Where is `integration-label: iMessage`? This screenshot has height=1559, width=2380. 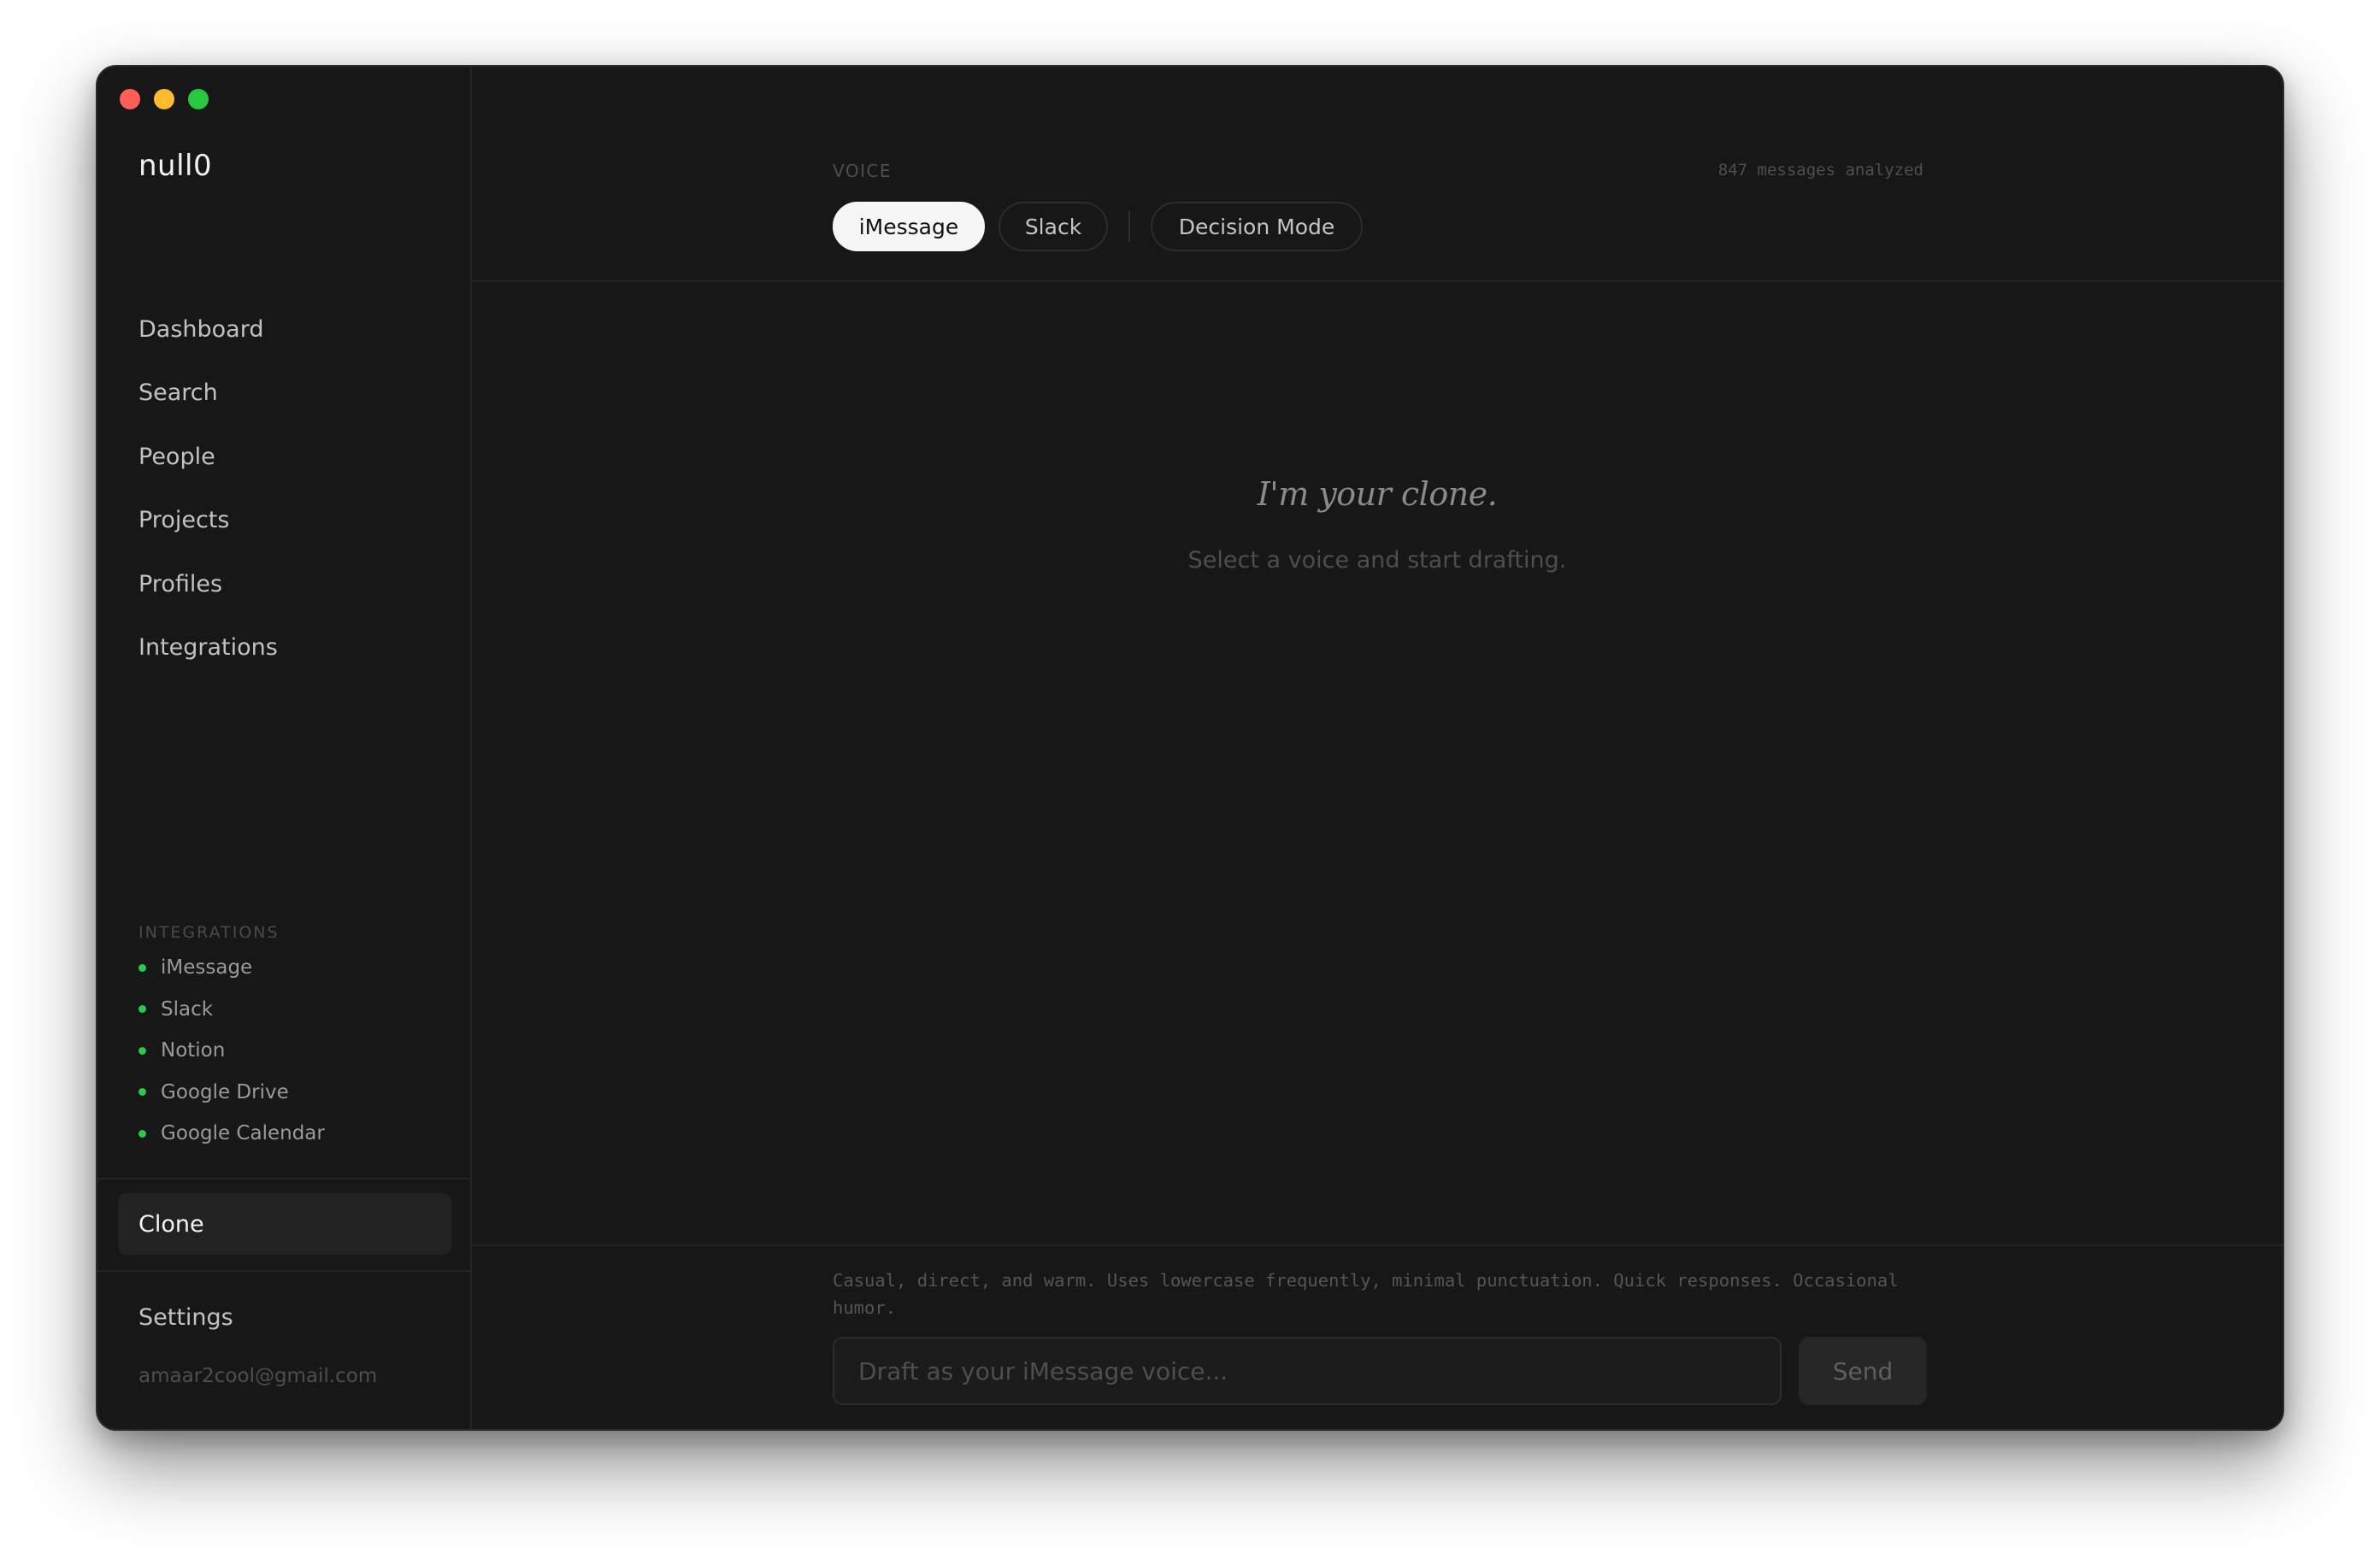 integration-label: iMessage is located at coordinates (207, 968).